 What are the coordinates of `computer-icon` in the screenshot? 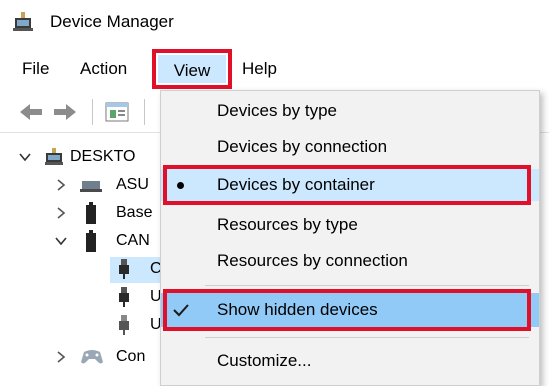 It's located at (54, 156).